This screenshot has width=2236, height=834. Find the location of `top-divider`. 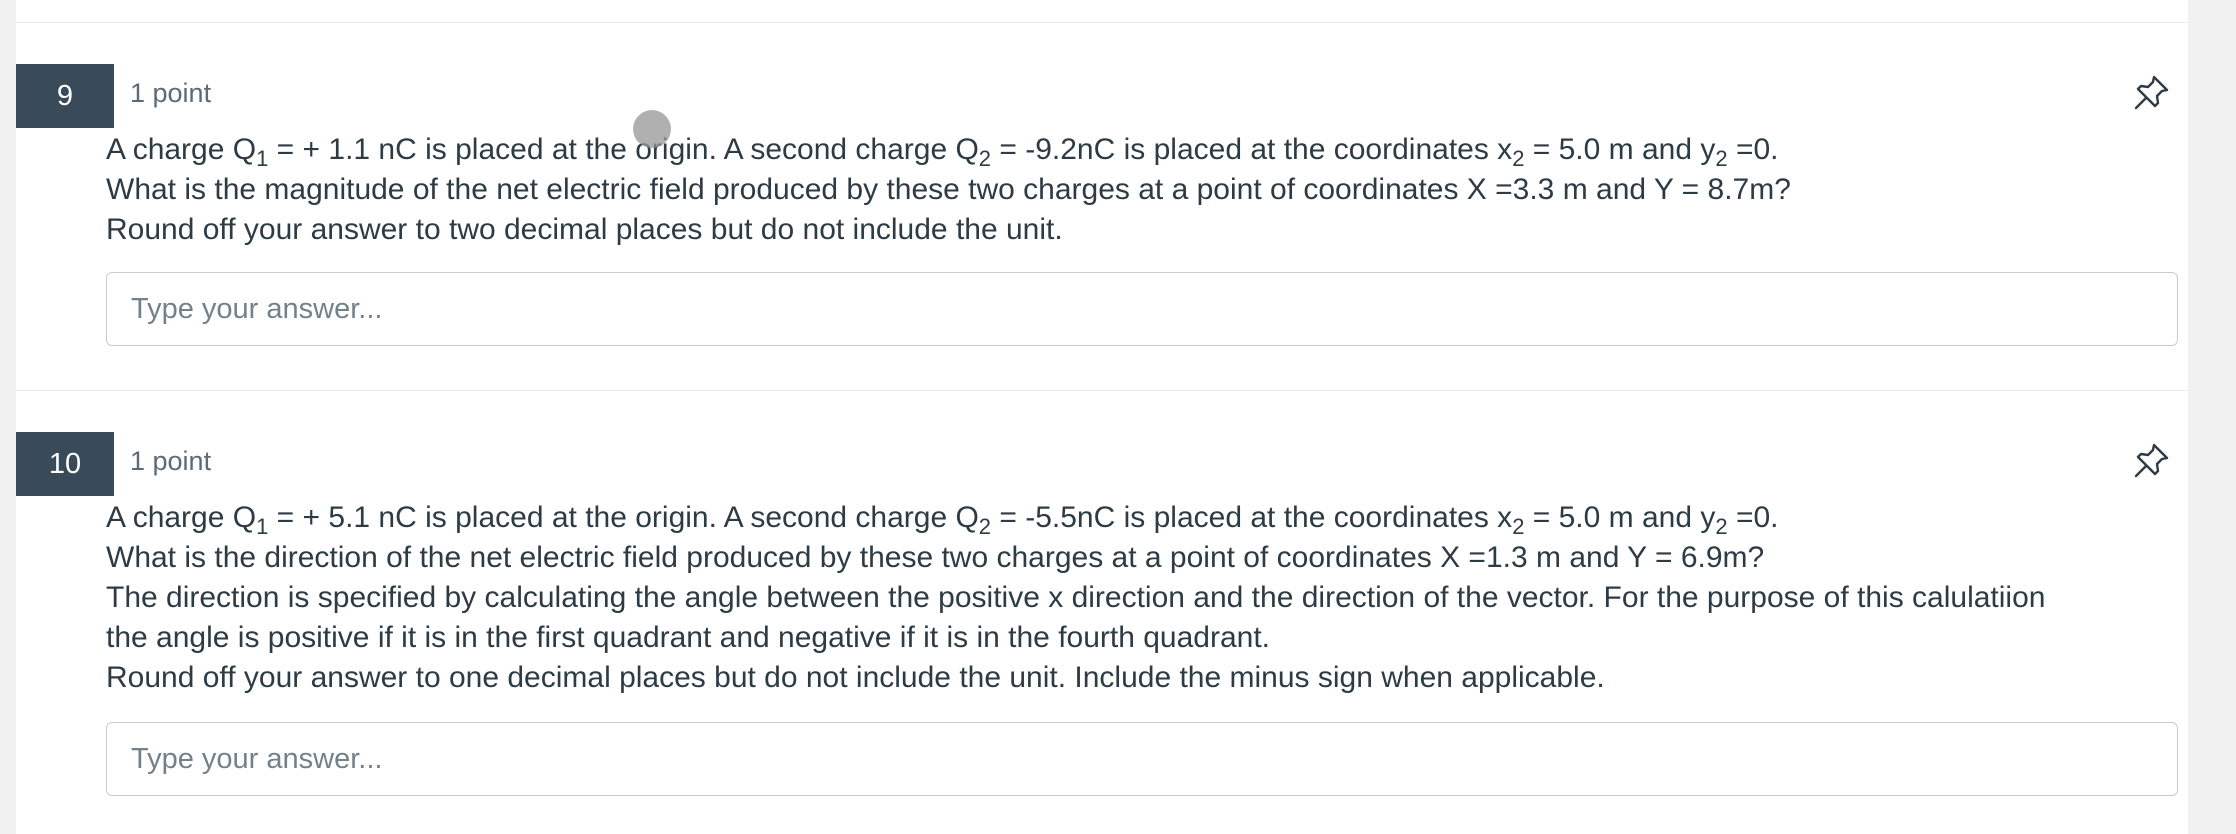

top-divider is located at coordinates (1102, 22).